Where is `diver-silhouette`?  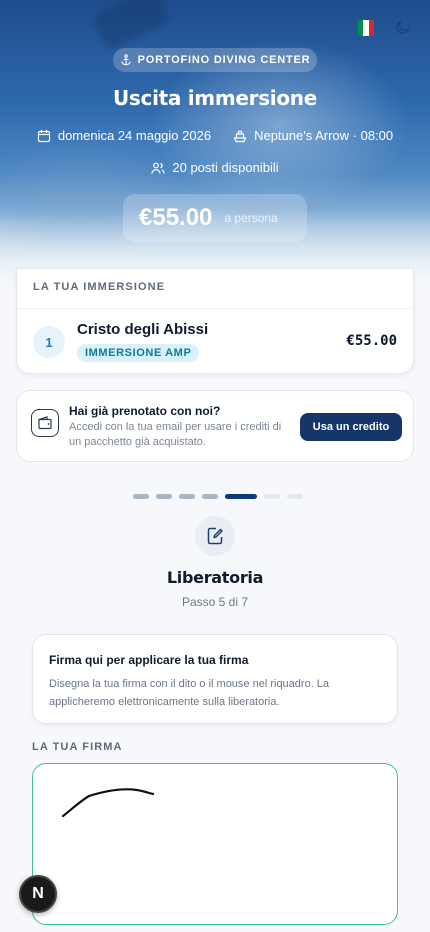
diver-silhouette is located at coordinates (131, 26).